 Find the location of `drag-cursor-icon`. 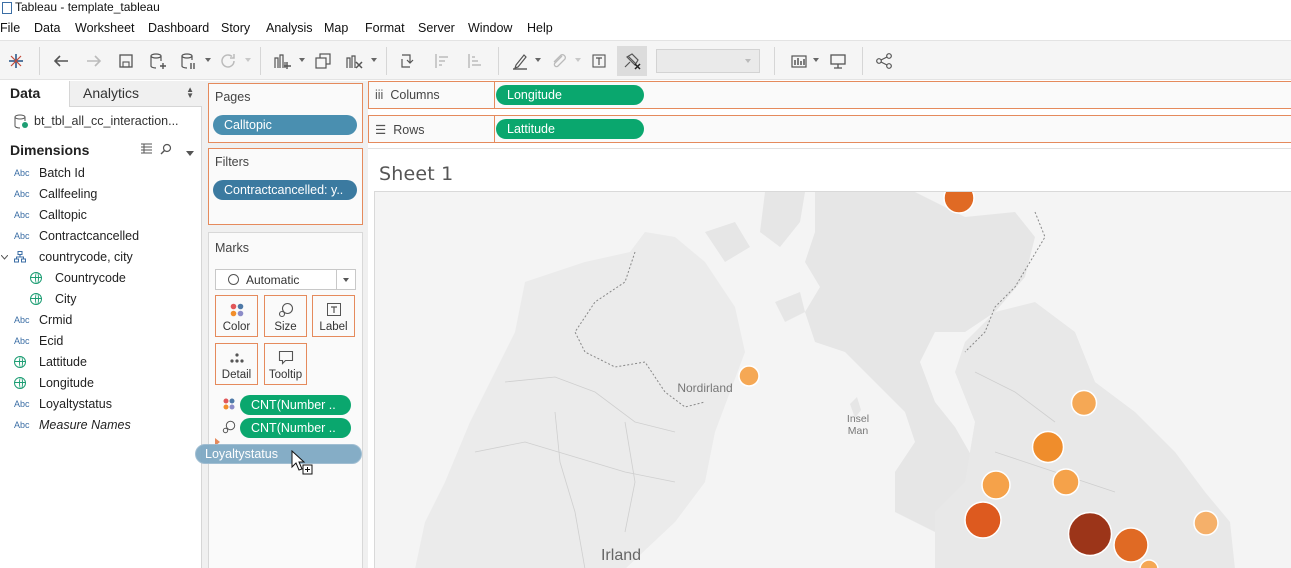

drag-cursor-icon is located at coordinates (302, 462).